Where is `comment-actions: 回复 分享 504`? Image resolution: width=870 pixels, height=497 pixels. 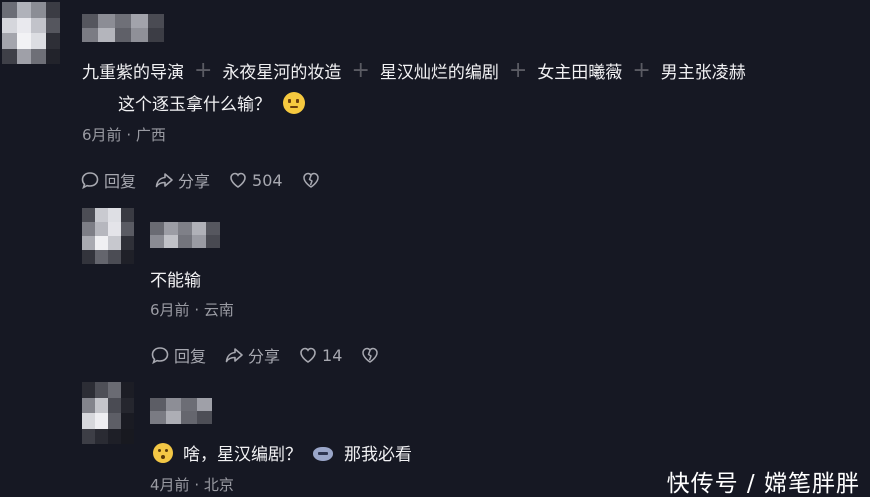
comment-actions: 回复 分享 504 is located at coordinates (209, 180).